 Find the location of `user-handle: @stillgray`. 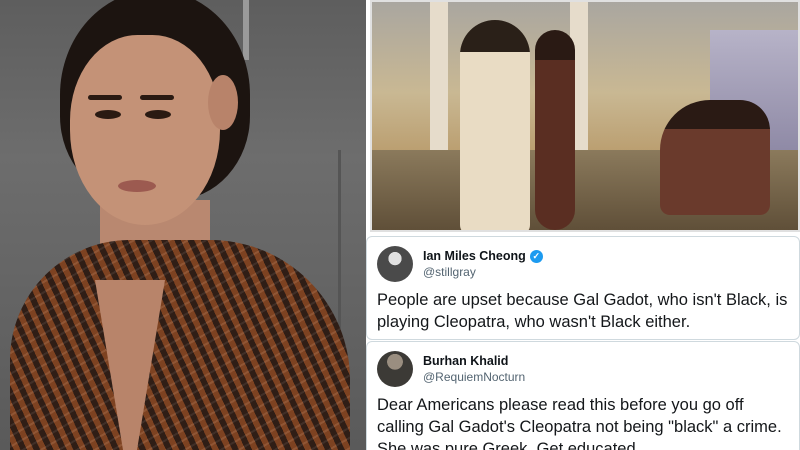

user-handle: @stillgray is located at coordinates (483, 272).